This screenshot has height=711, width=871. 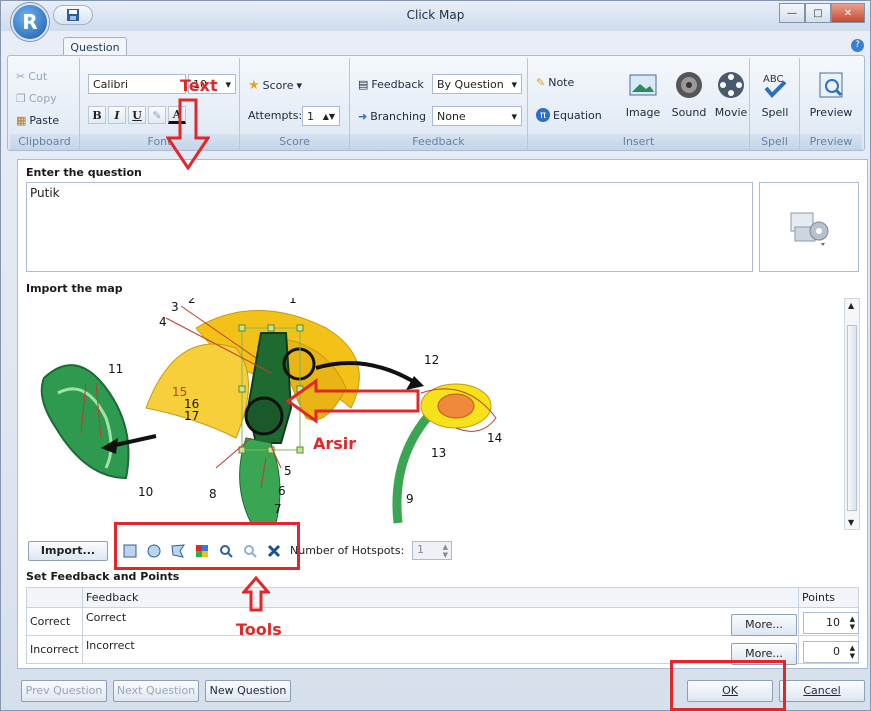 I want to click on incorrect-points-value: 0, so click(x=836, y=651).